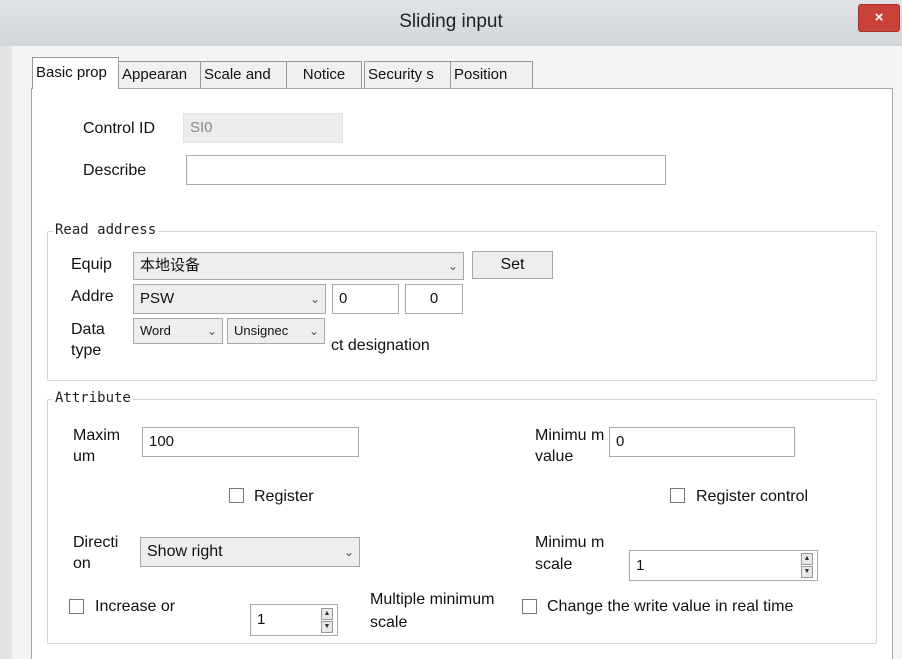 The image size is (902, 659). Describe the element at coordinates (236, 495) in the screenshot. I see `register-checkbox` at that location.